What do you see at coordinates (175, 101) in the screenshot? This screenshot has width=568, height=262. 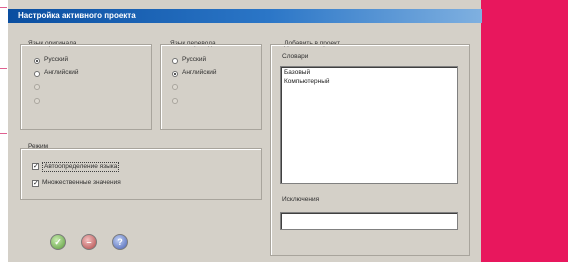 I see `target-option-4-radio` at bounding box center [175, 101].